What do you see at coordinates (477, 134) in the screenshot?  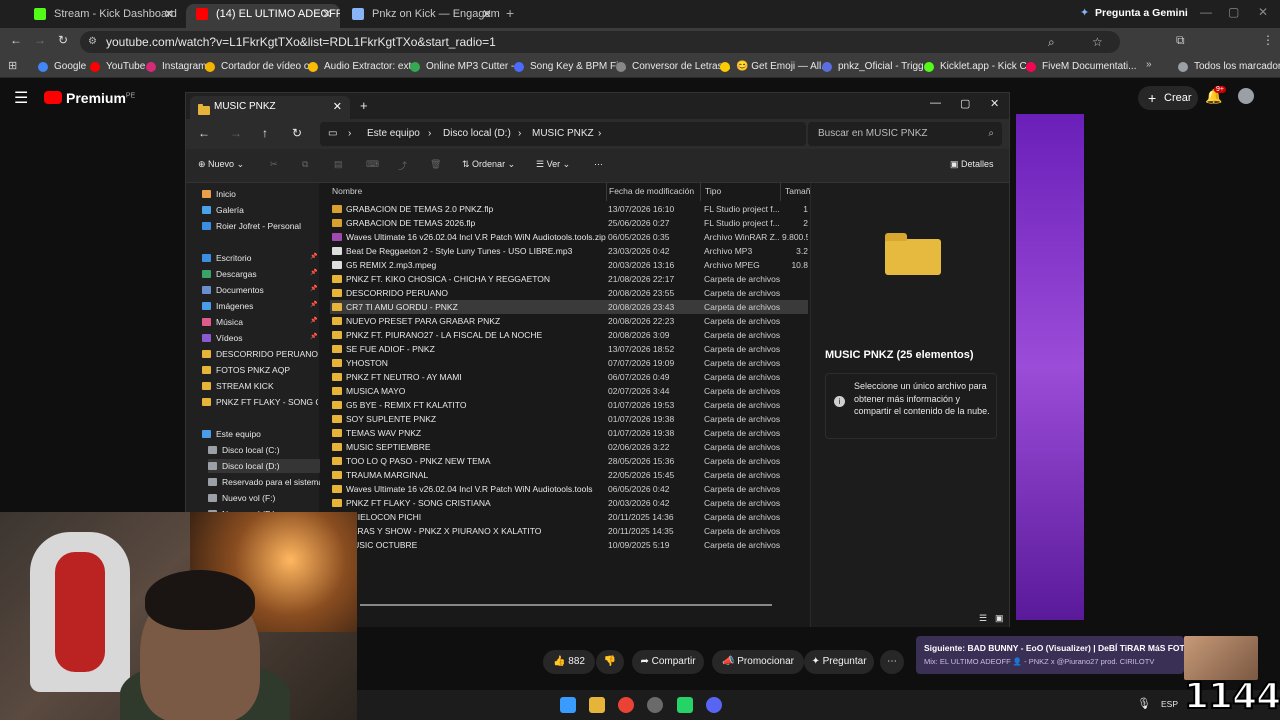 I see `breadcrumb-item: Disco local (D:)` at bounding box center [477, 134].